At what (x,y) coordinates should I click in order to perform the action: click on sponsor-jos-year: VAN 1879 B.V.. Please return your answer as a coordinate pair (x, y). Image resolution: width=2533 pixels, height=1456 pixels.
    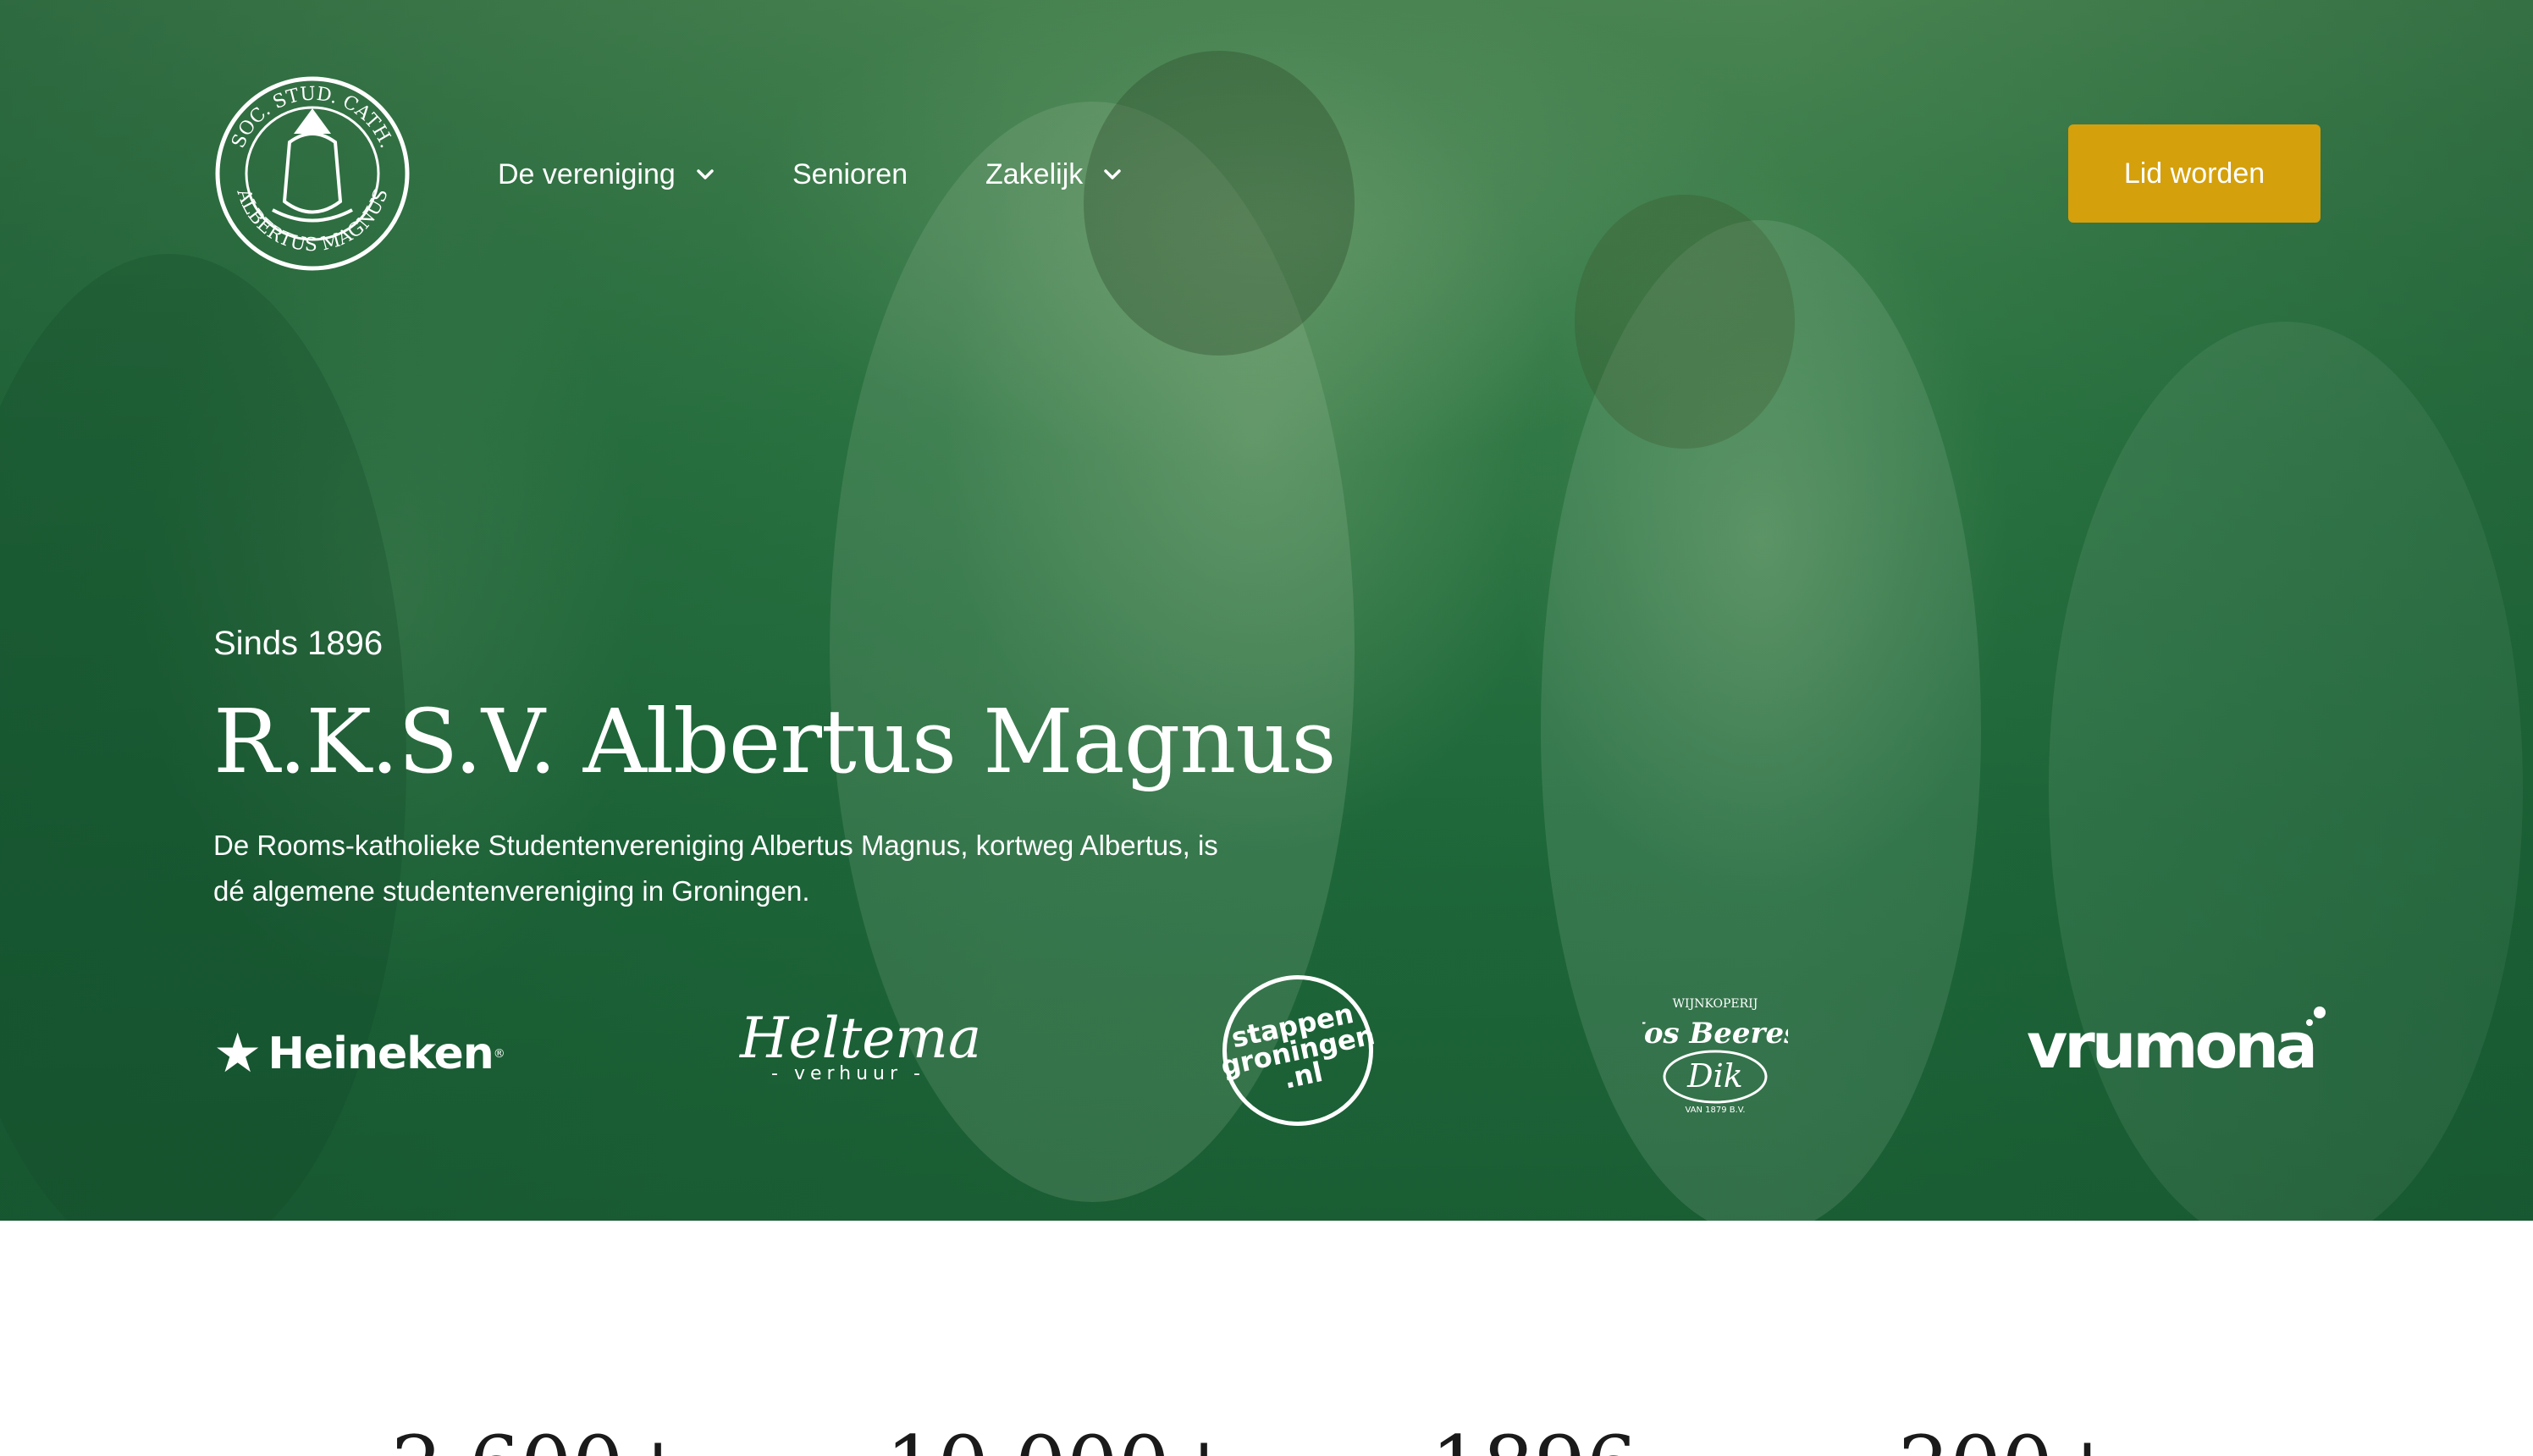
    Looking at the image, I should click on (1715, 1110).